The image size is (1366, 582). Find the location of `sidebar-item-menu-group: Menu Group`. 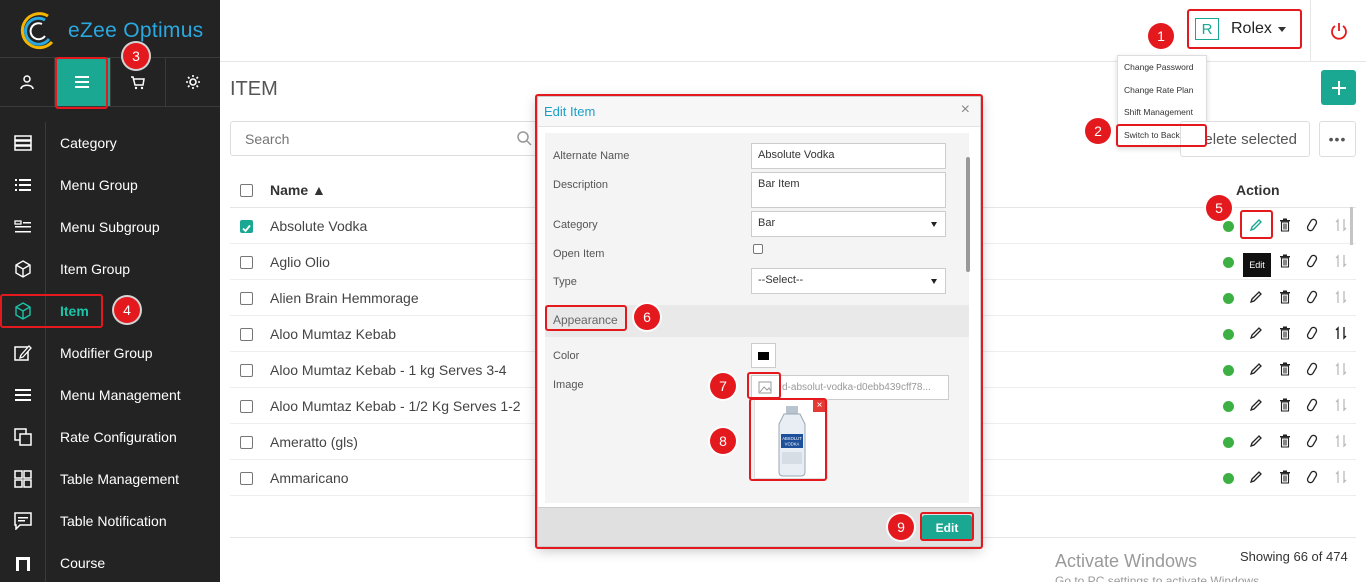

sidebar-item-menu-group: Menu Group is located at coordinates (110, 185).